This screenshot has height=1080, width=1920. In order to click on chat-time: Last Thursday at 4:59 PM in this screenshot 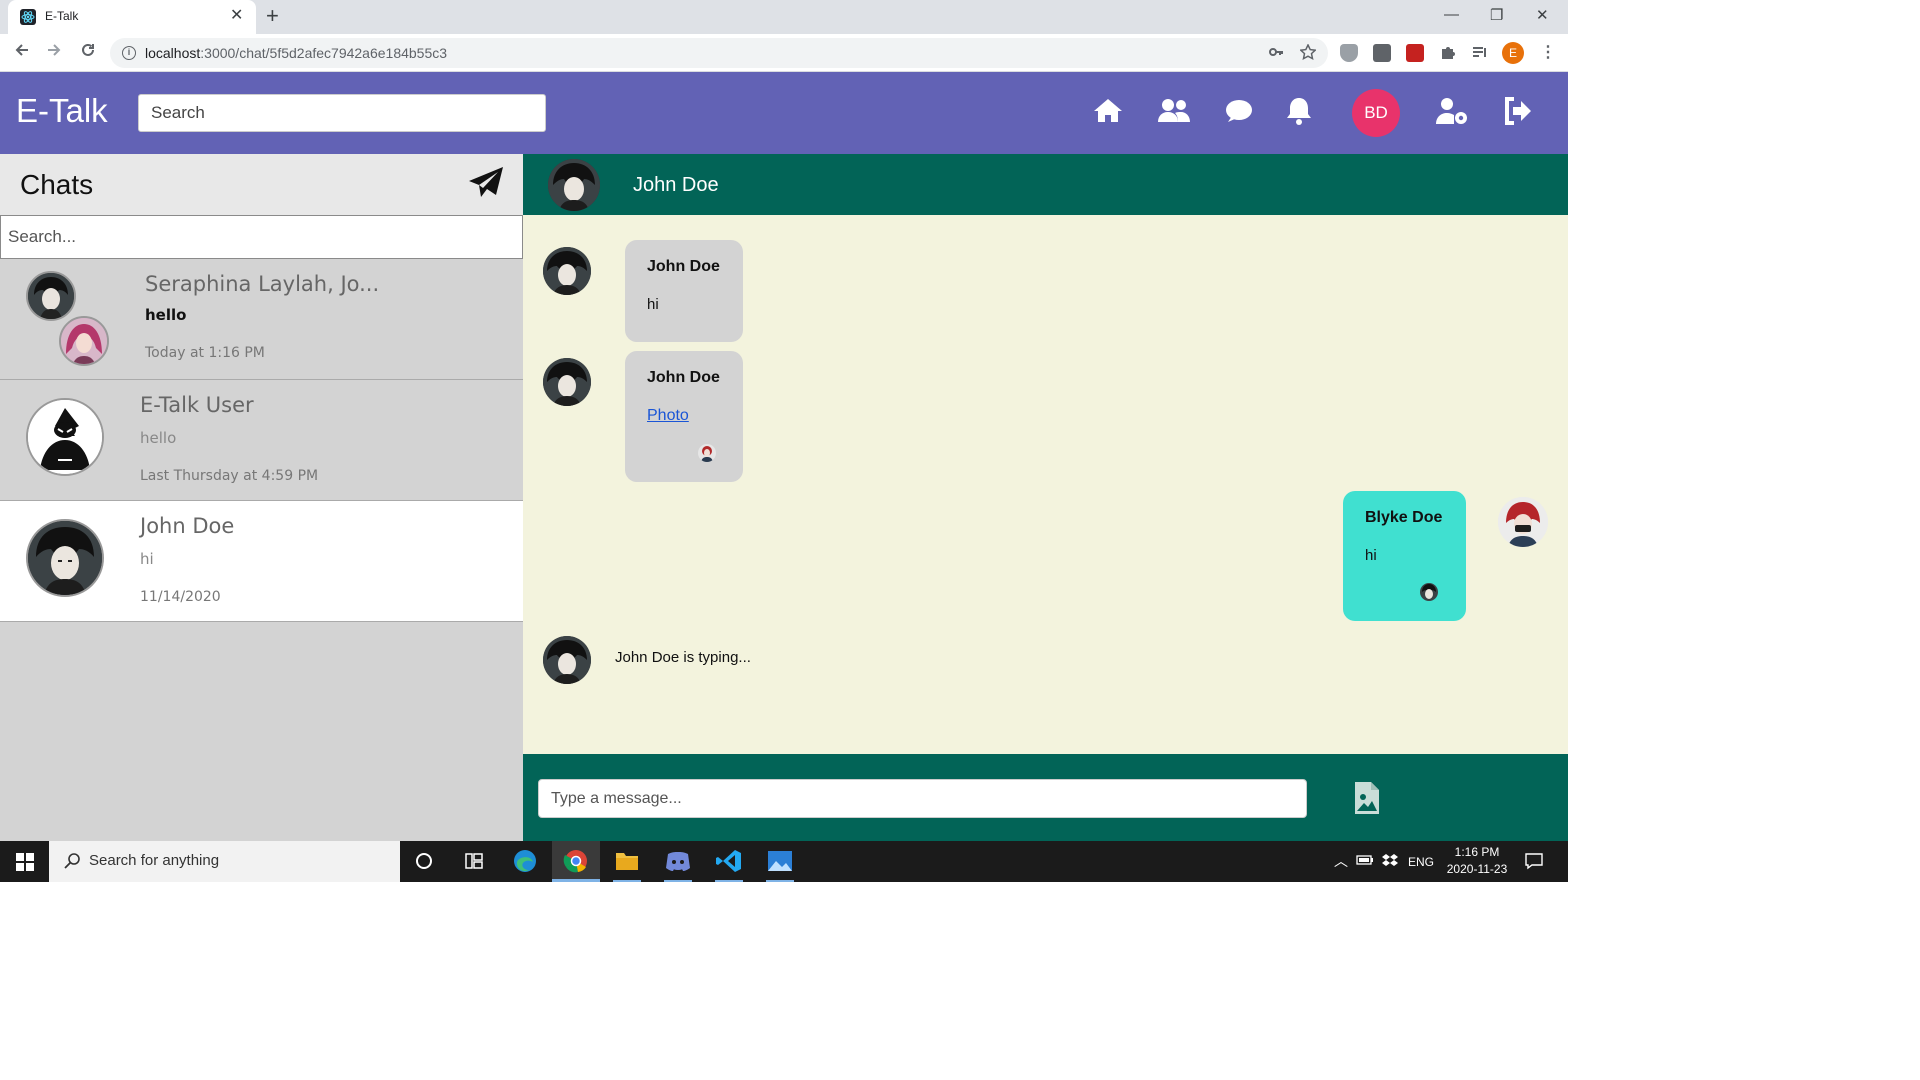, I will do `click(229, 476)`.